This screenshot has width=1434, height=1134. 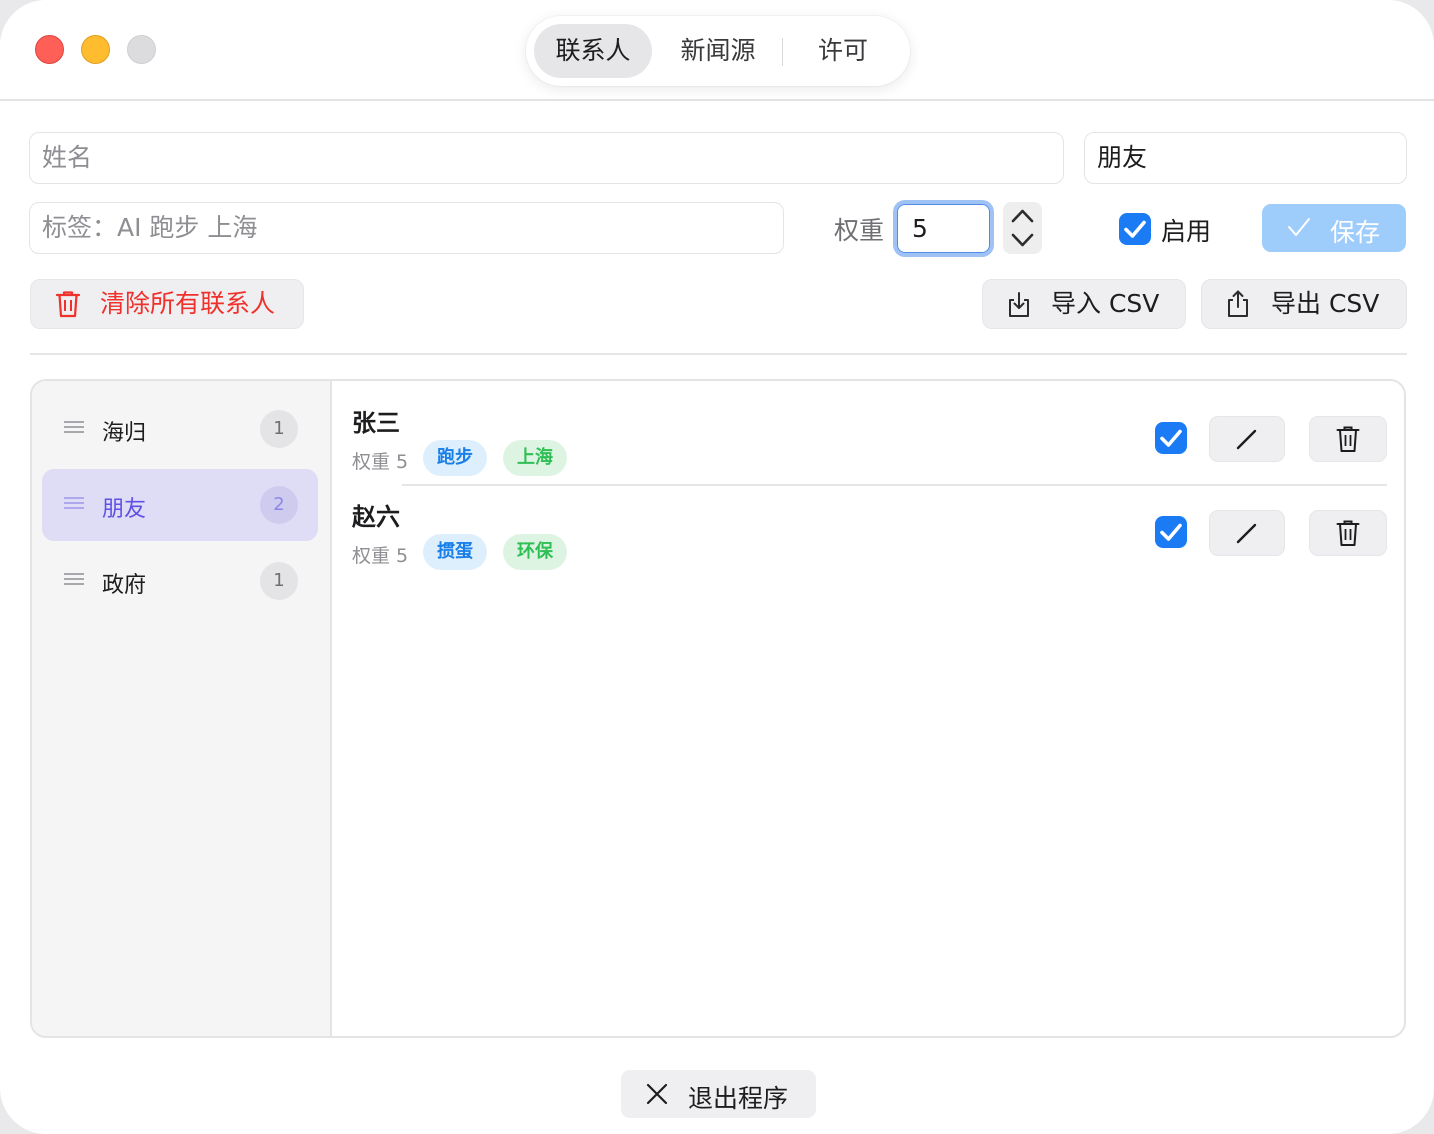 What do you see at coordinates (535, 552) in the screenshot?
I see `contact-tag: 环保` at bounding box center [535, 552].